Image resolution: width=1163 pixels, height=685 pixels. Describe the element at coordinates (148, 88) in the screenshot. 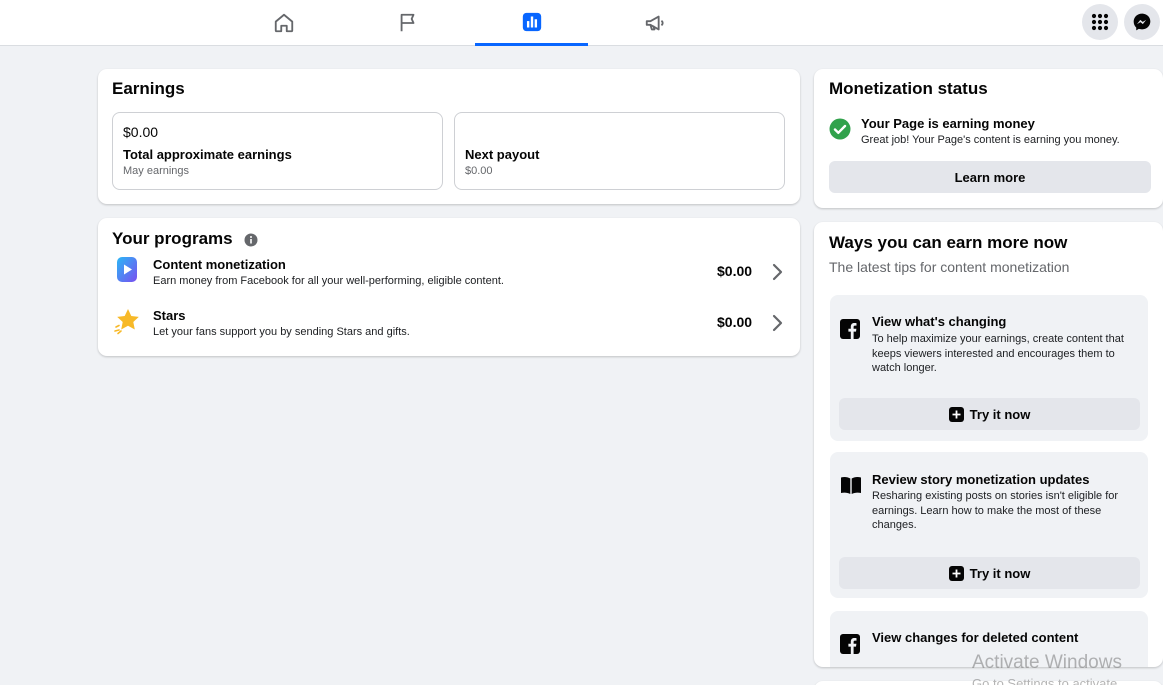

I see `earnings-title: Earnings` at that location.